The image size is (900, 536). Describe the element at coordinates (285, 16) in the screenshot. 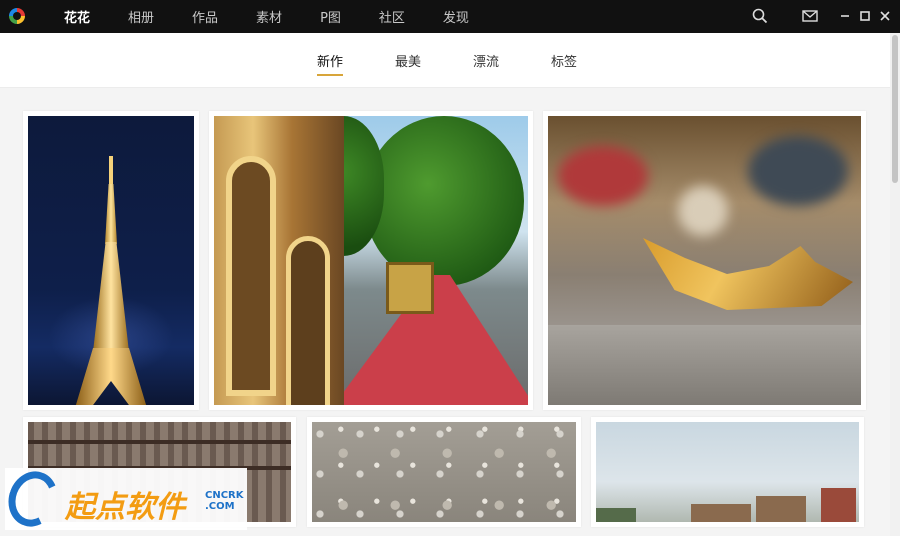

I see `main-nav: 花花 相册 作品 素材 P图 社区 发现` at that location.